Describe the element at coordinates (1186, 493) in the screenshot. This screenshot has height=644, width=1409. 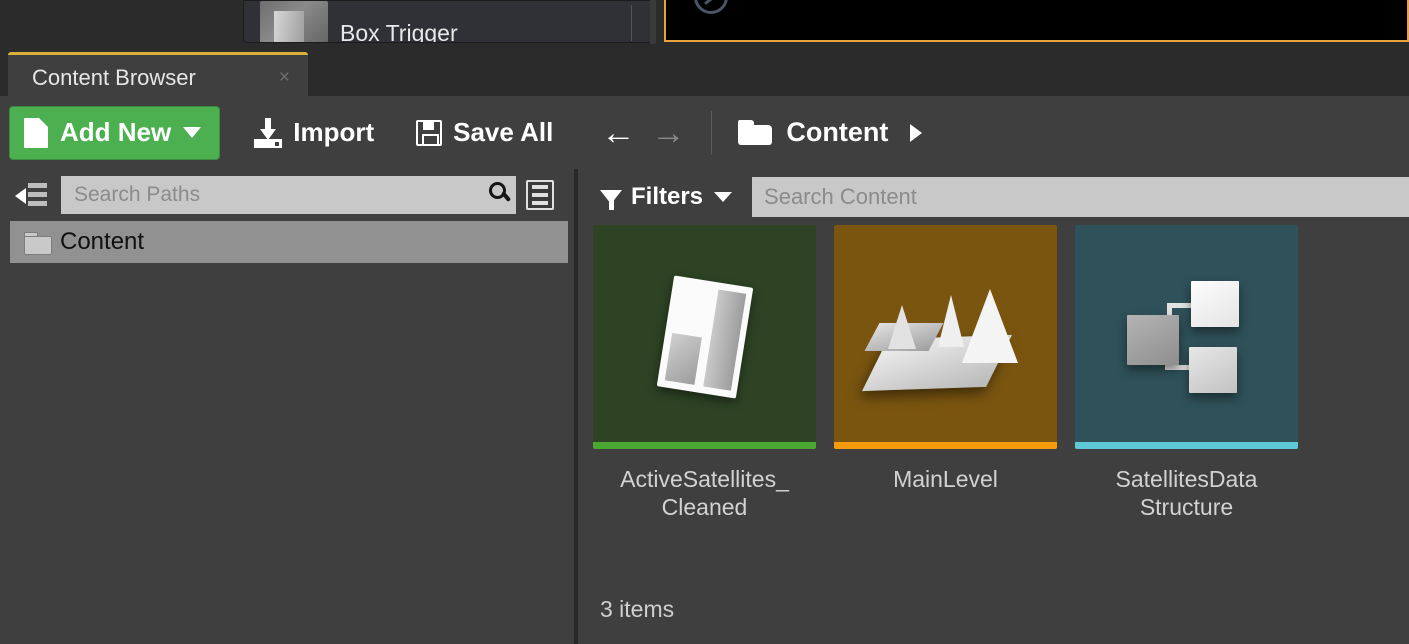
I see `asset-name-label: SatellitesData Structure` at that location.